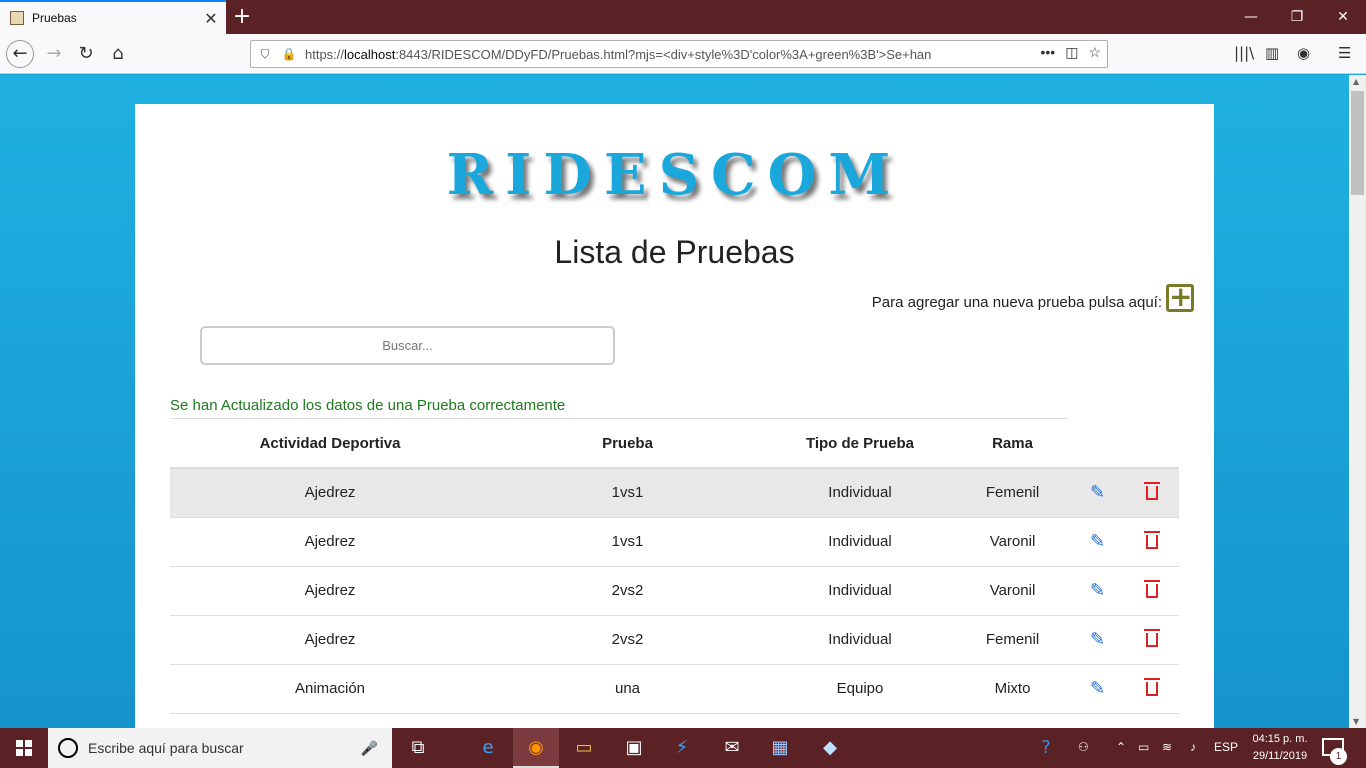 This screenshot has height=768, width=1366. Describe the element at coordinates (1280, 756) in the screenshot. I see `clock-date: 29/11/2019` at that location.